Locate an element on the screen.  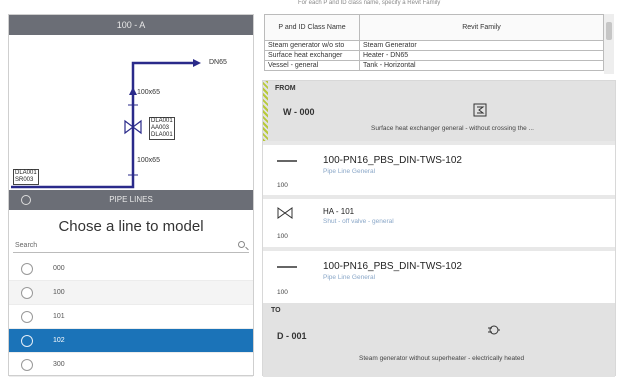
table-row: Surface heat exchanger Heater - DN65 is located at coordinates (434, 55).